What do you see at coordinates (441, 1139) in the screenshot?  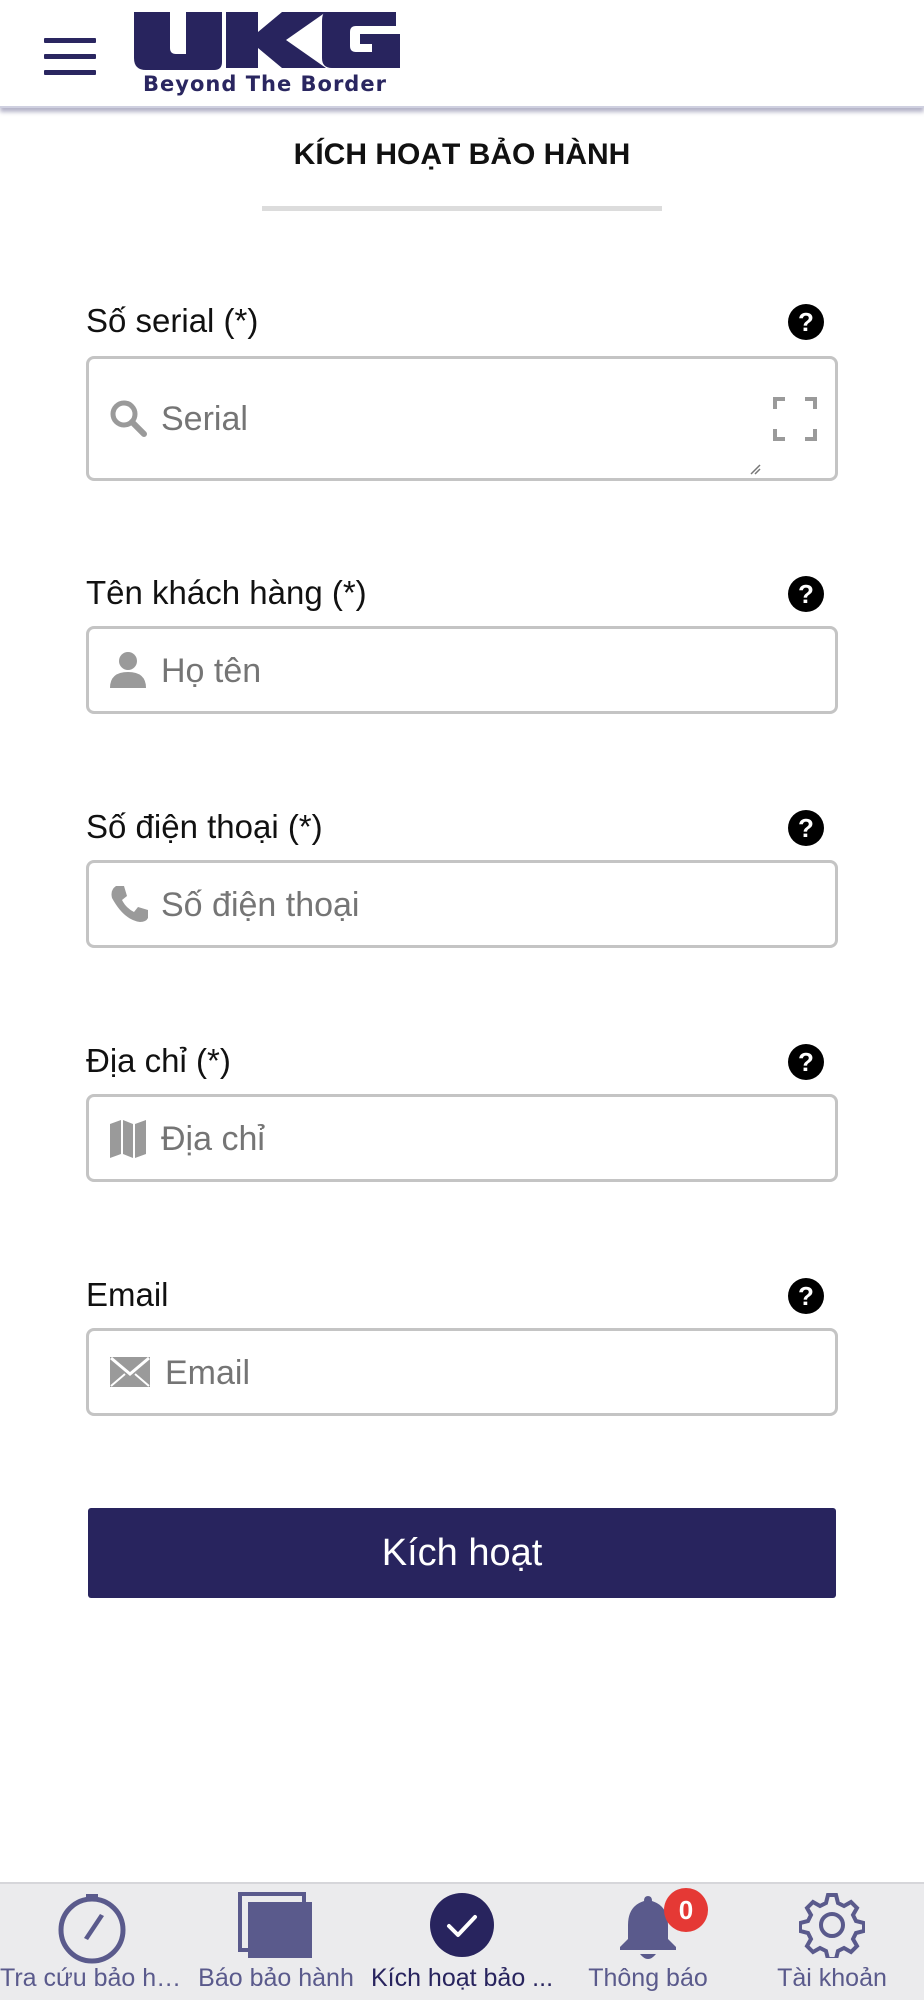 I see `address-input` at bounding box center [441, 1139].